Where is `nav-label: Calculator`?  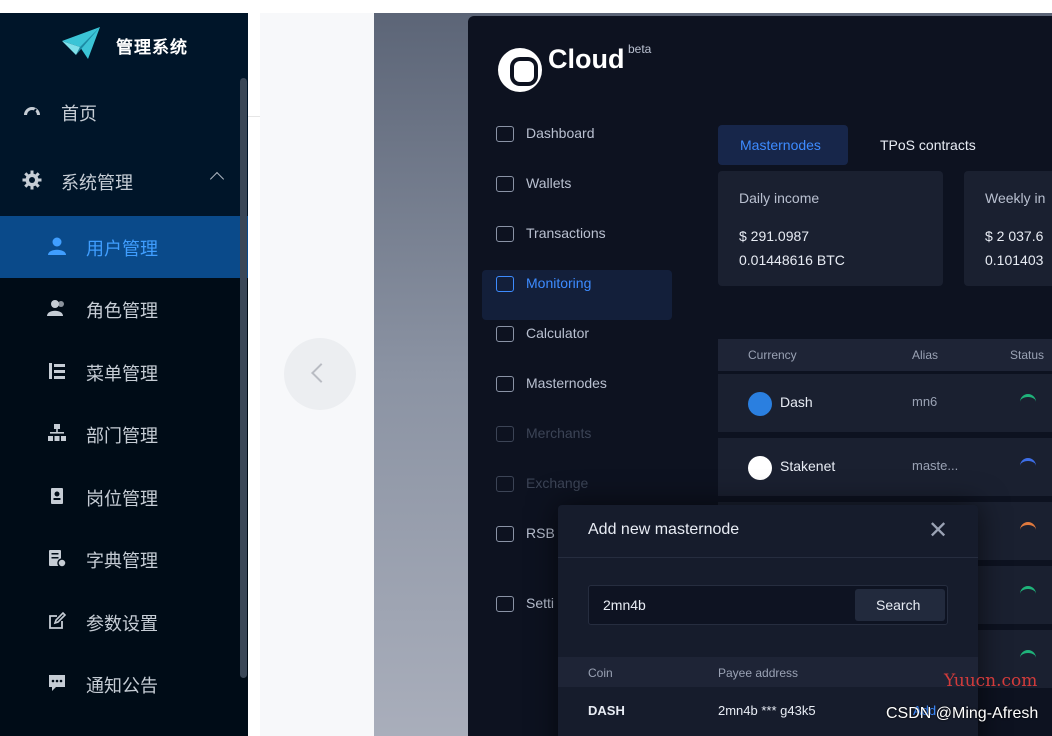 nav-label: Calculator is located at coordinates (558, 333).